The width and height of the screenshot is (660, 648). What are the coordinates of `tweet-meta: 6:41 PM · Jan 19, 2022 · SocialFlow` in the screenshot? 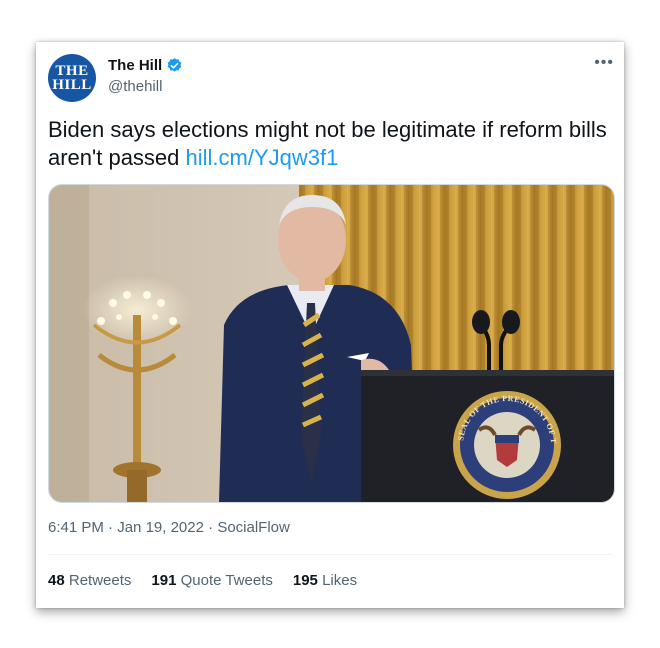 It's located at (169, 527).